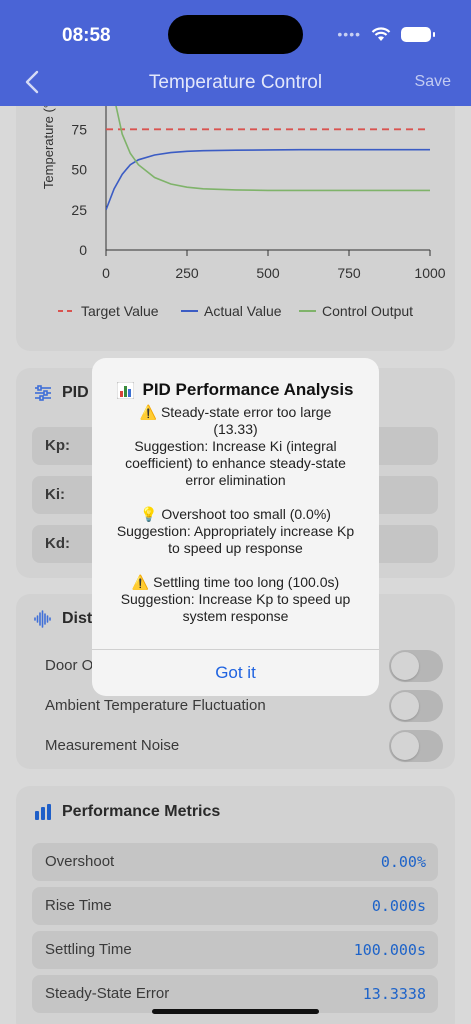 This screenshot has height=1024, width=471. What do you see at coordinates (416, 706) in the screenshot?
I see `ambient-fluctuation-toggle` at bounding box center [416, 706].